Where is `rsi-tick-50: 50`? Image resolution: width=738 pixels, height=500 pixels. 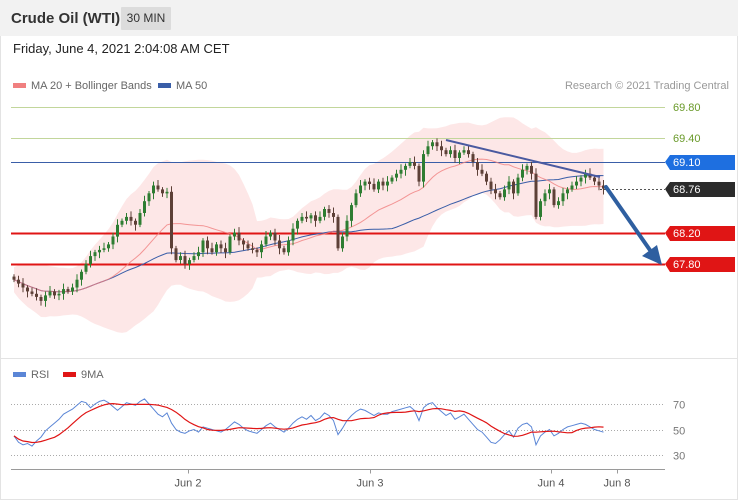 rsi-tick-50: 50 is located at coordinates (679, 432).